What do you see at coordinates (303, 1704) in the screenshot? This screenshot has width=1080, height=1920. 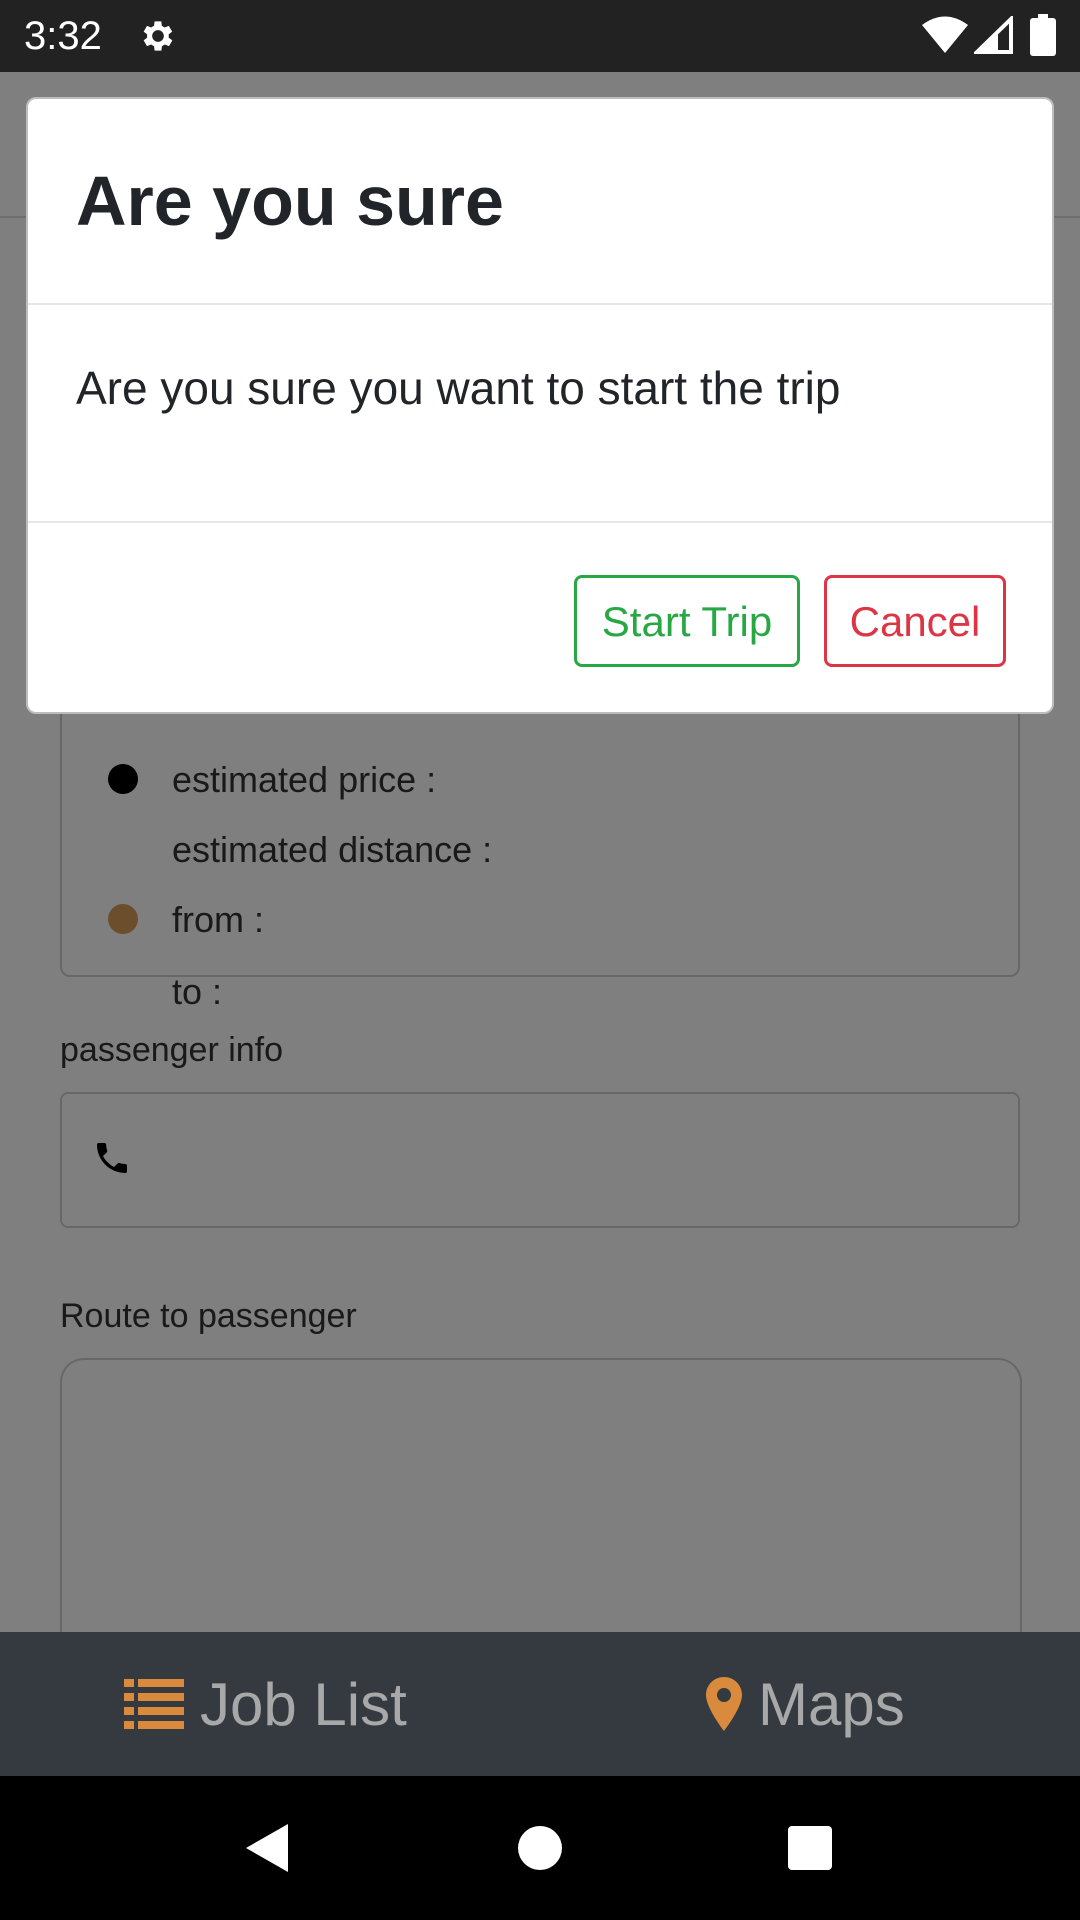 I see `nav-job-list-label: Job List` at bounding box center [303, 1704].